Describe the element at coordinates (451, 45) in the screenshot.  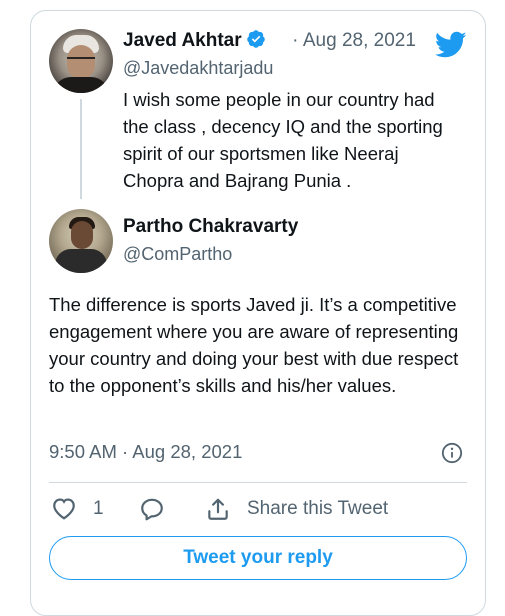
I see `twitter-bird-icon` at that location.